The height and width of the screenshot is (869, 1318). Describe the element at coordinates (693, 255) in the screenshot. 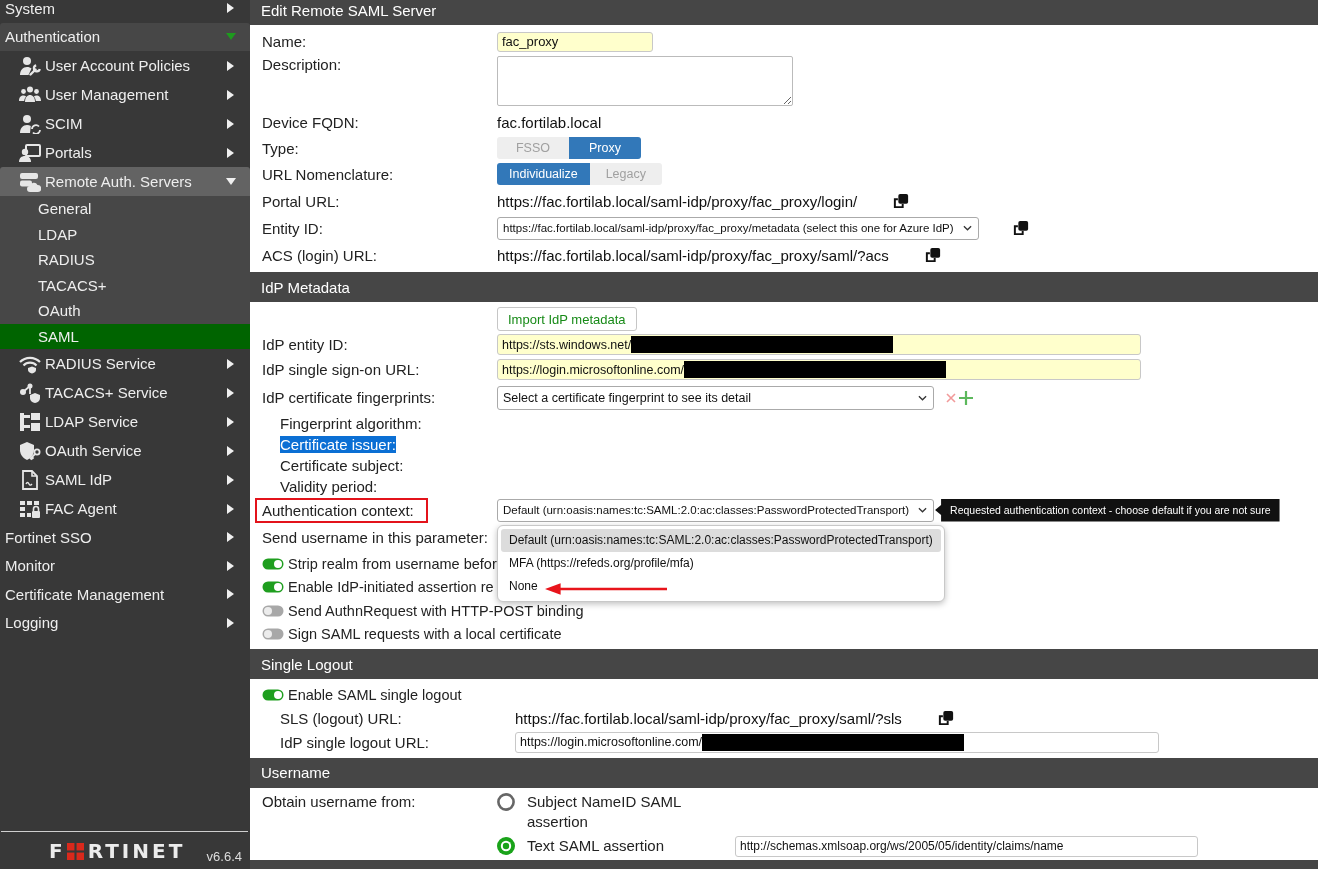

I see `url-value: https://fac.fortilab.local/saml-idp/proxy/fac_proxy/saml/?acs` at that location.